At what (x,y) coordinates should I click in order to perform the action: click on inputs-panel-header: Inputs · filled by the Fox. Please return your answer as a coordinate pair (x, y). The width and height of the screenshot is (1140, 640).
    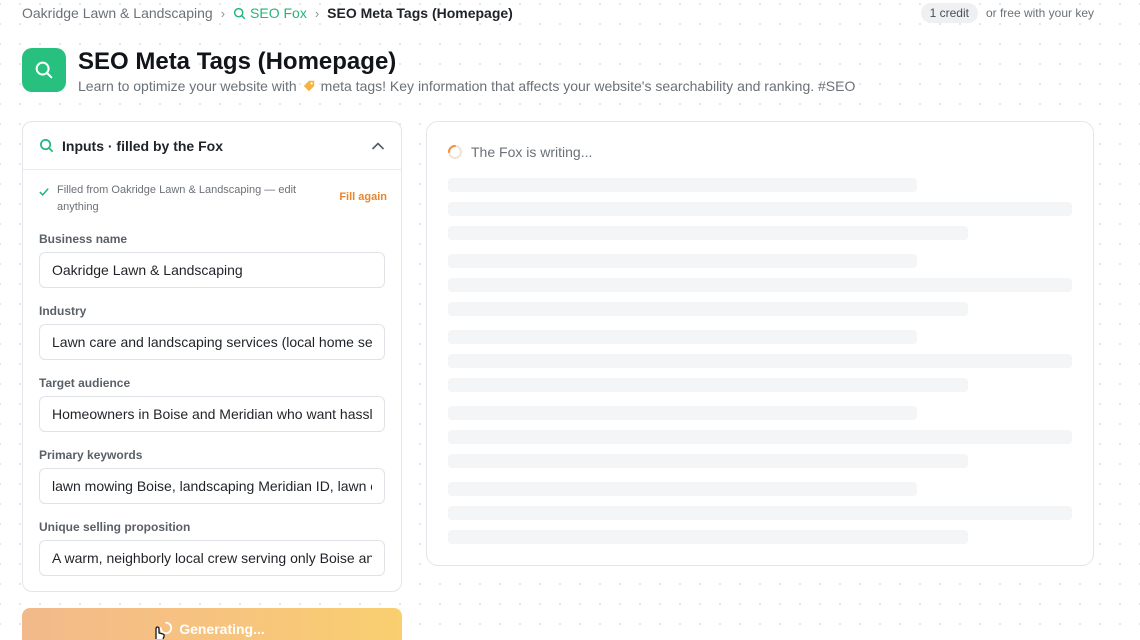
    Looking at the image, I should click on (212, 146).